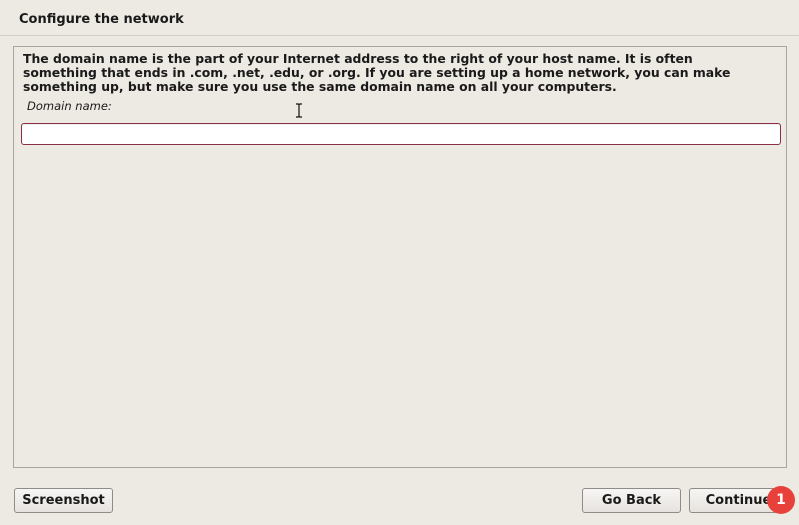  Describe the element at coordinates (399, 35) in the screenshot. I see `title-divider` at that location.